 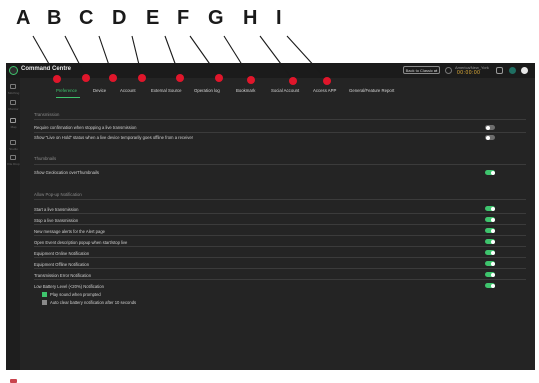 I want to click on monitor-icon, so click(x=13, y=102).